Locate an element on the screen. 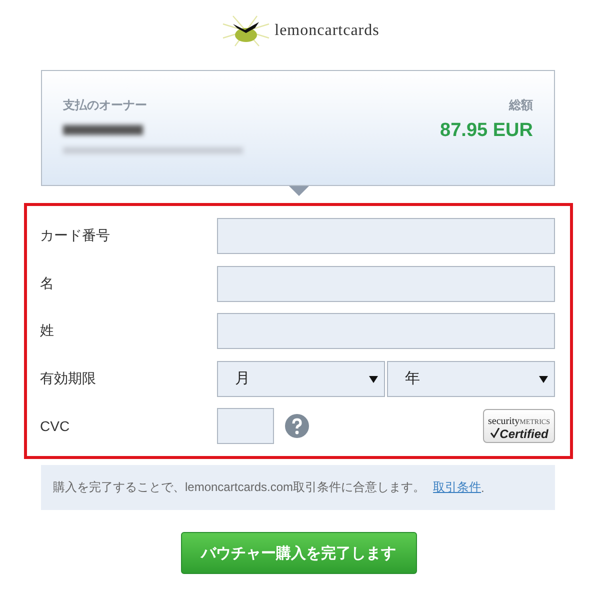  total-label: 総額 is located at coordinates (521, 105).